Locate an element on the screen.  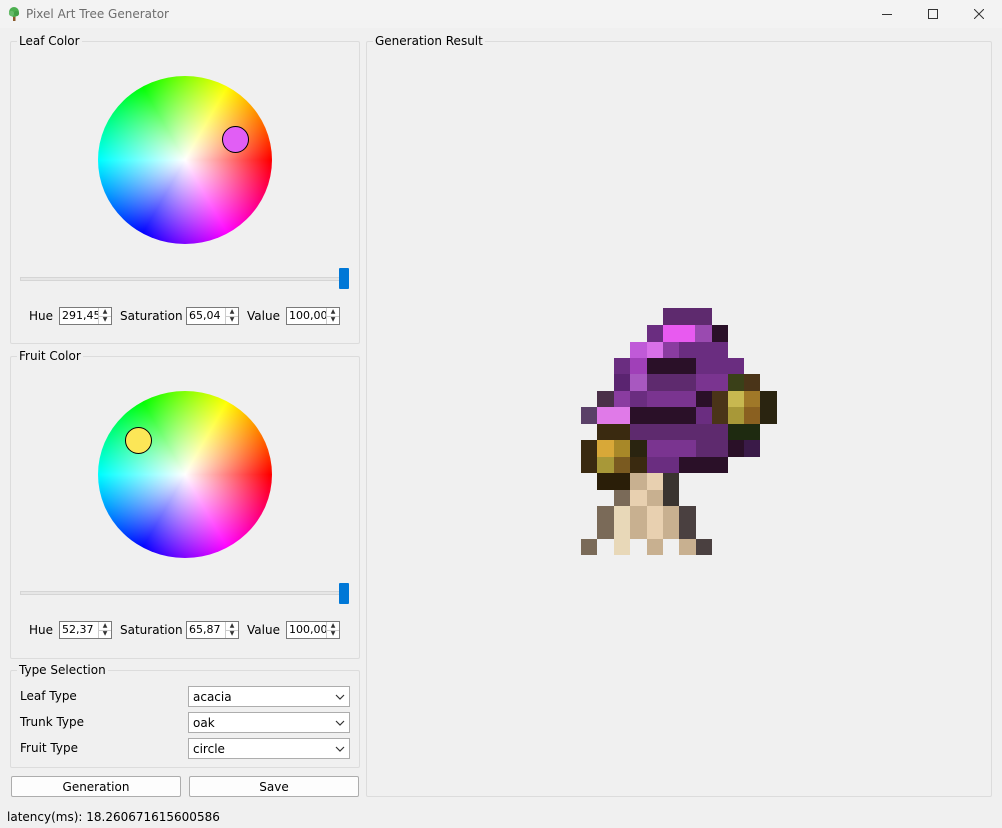
leaf-hue-input: 291,45 ▲ ▼ is located at coordinates (85, 316).